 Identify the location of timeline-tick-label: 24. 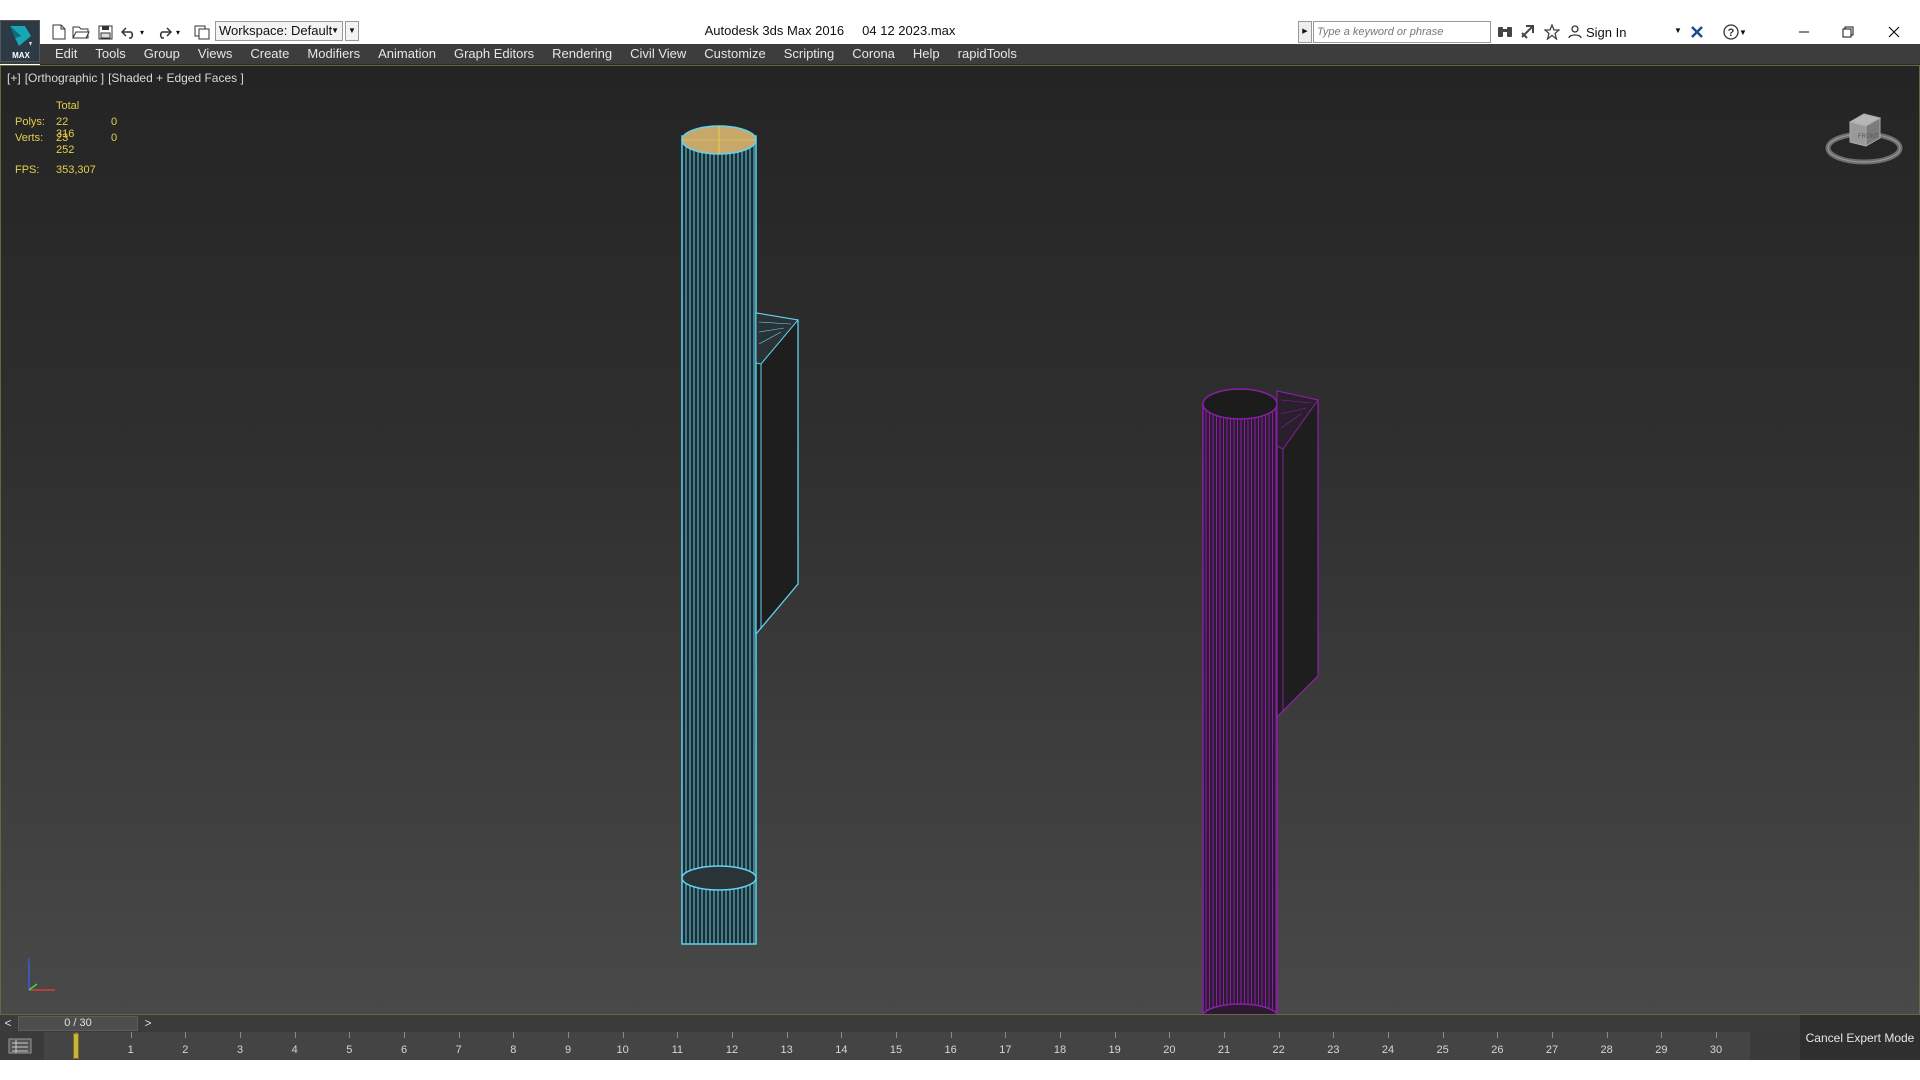
(1388, 1050).